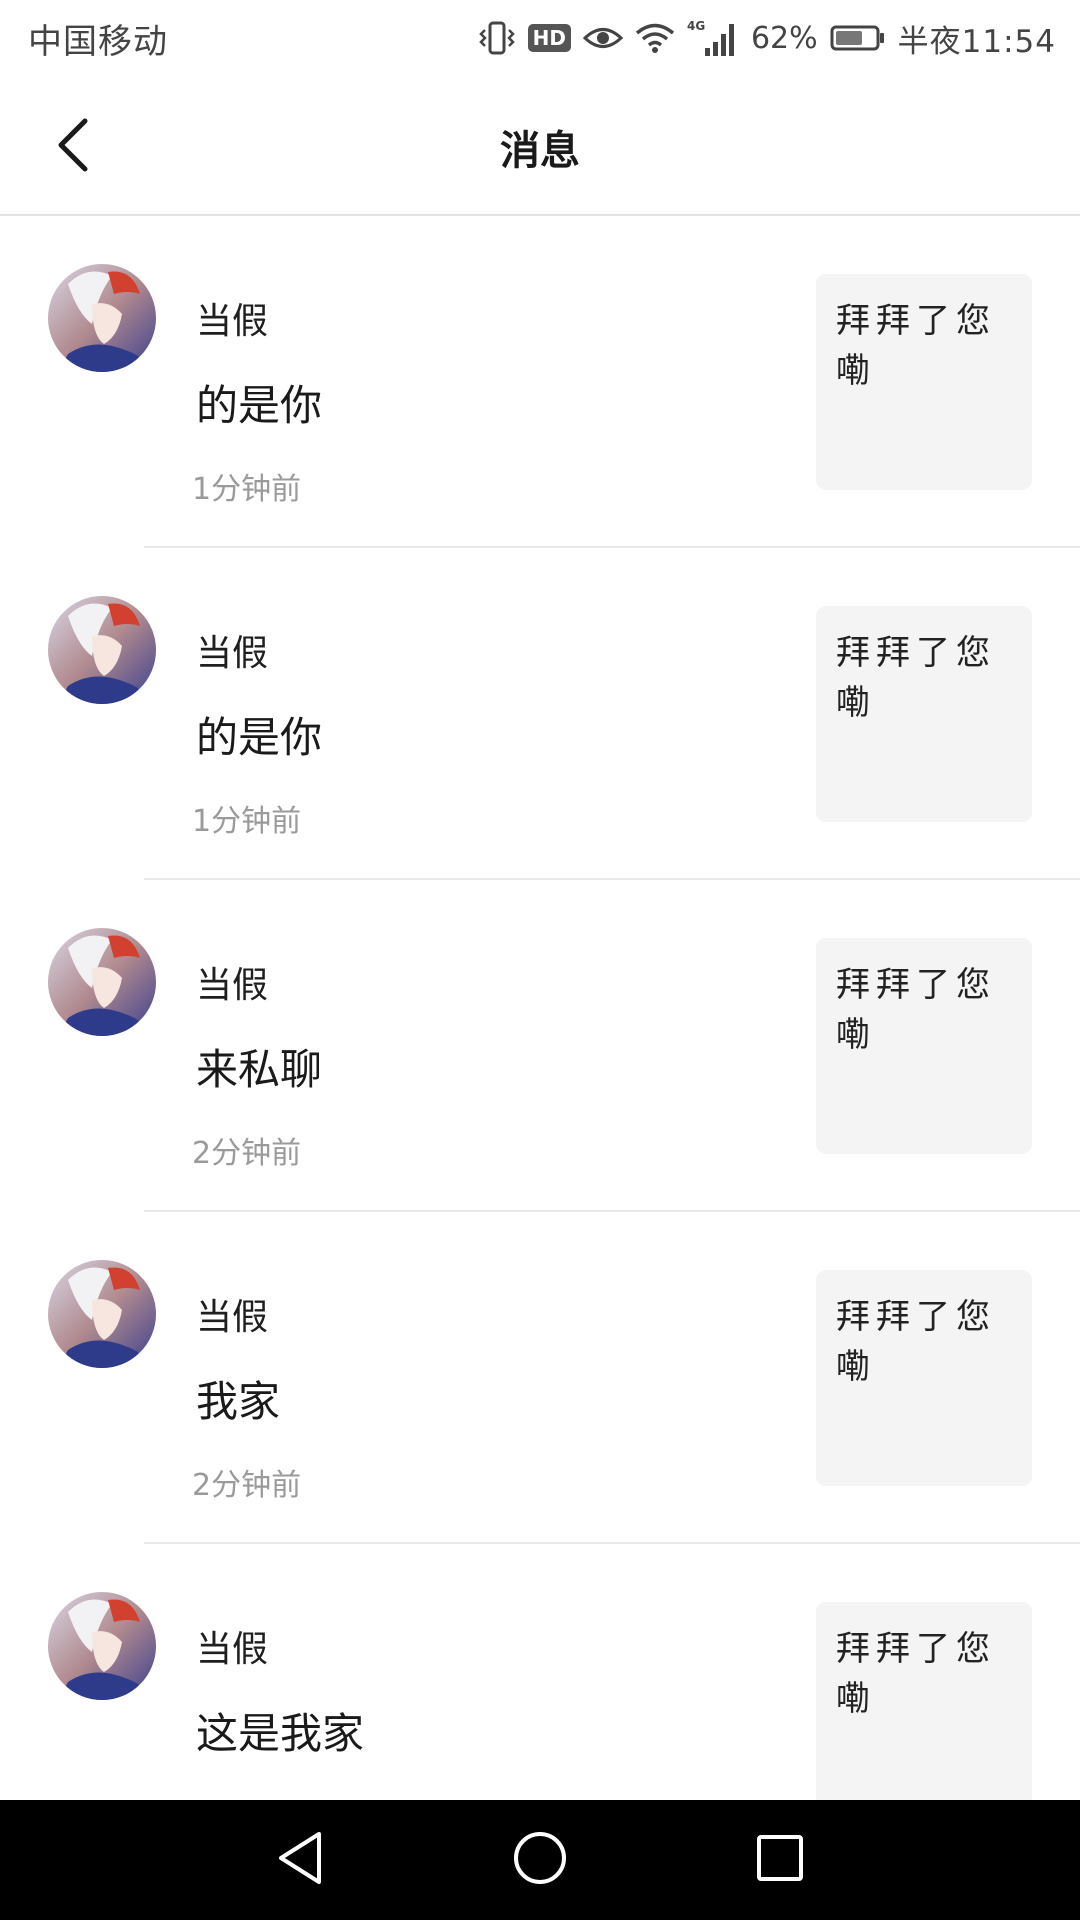  I want to click on status-icons: HD 4G 62% 半夜11:54, so click(767, 38).